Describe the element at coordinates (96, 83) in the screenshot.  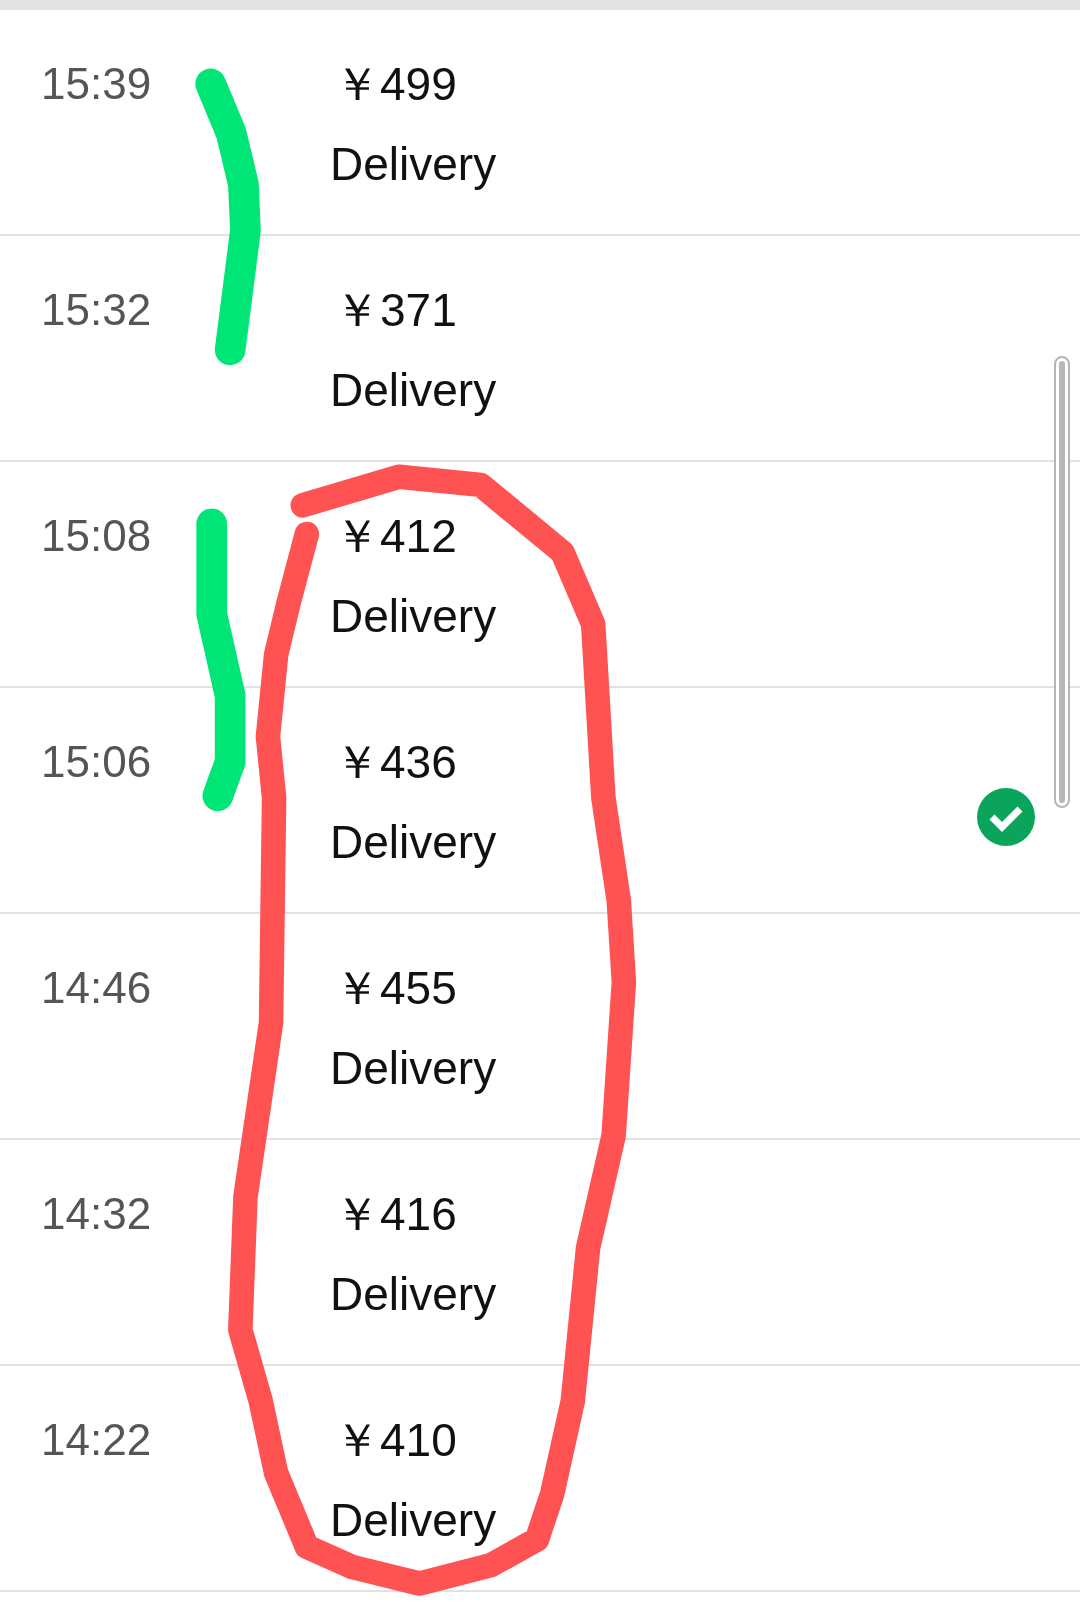
I see `order-time: 15:39` at that location.